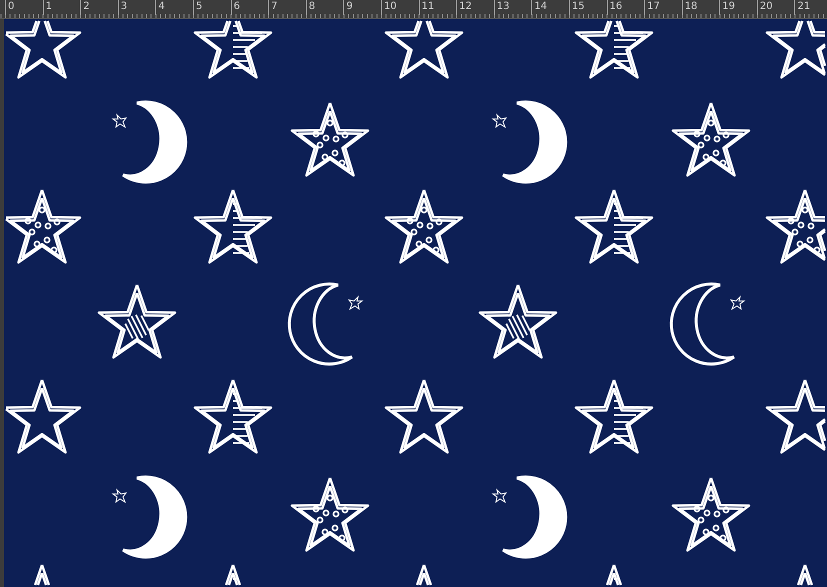  What do you see at coordinates (775, 7) in the screenshot?
I see `ruler-label: 20` at bounding box center [775, 7].